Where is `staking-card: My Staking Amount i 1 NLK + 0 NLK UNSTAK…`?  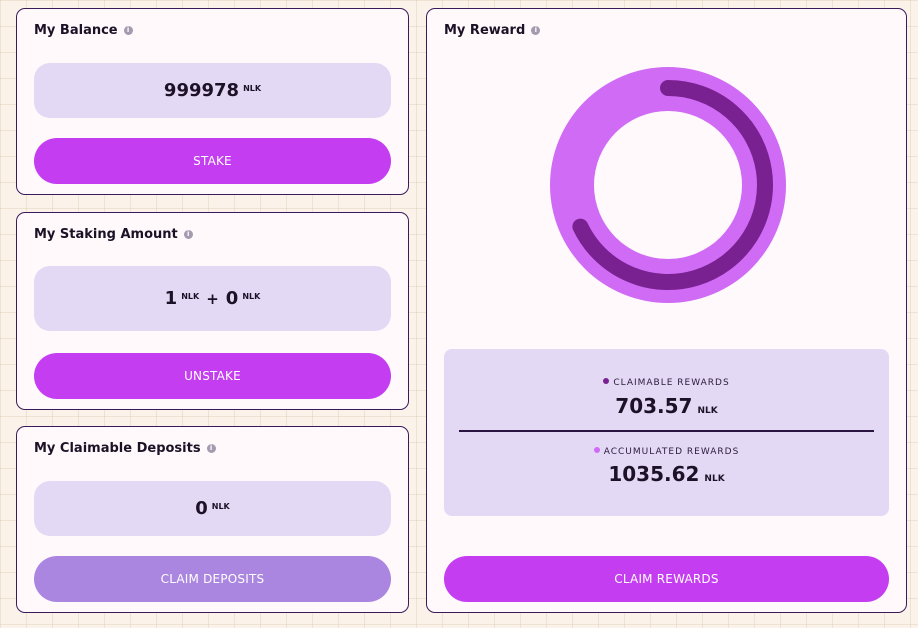
staking-card: My Staking Amount i 1 NLK + 0 NLK UNSTAK… is located at coordinates (212, 311).